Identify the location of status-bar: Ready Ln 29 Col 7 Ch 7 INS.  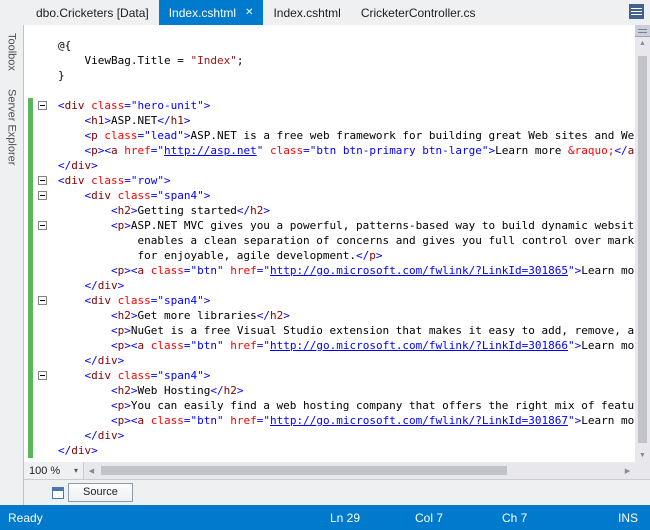
(325, 517).